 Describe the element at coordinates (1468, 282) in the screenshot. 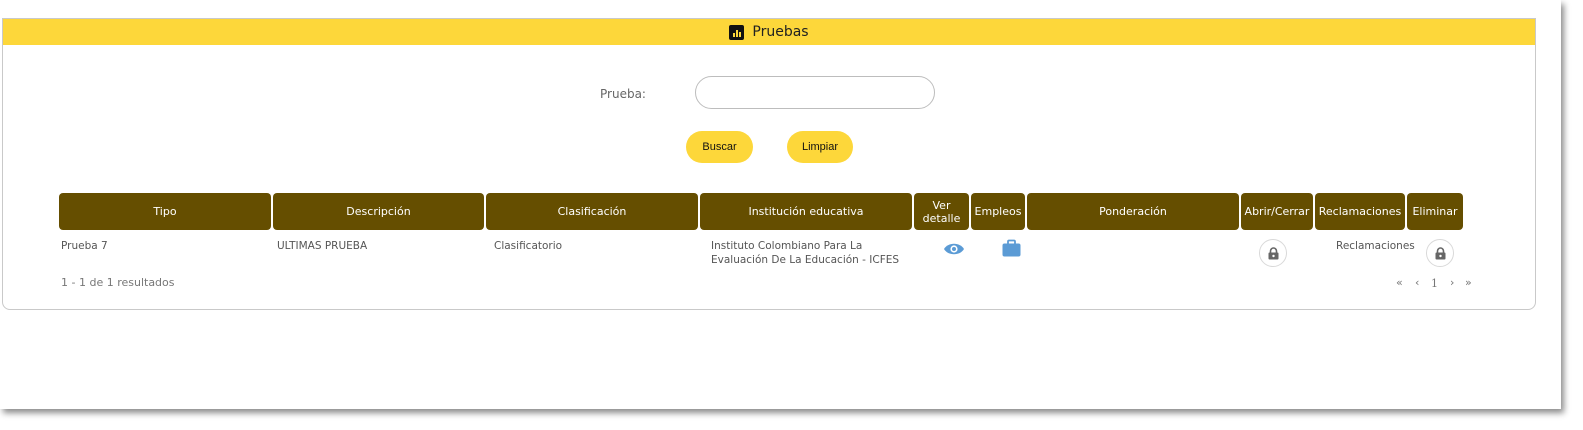

I see `last-page-button: »` at that location.